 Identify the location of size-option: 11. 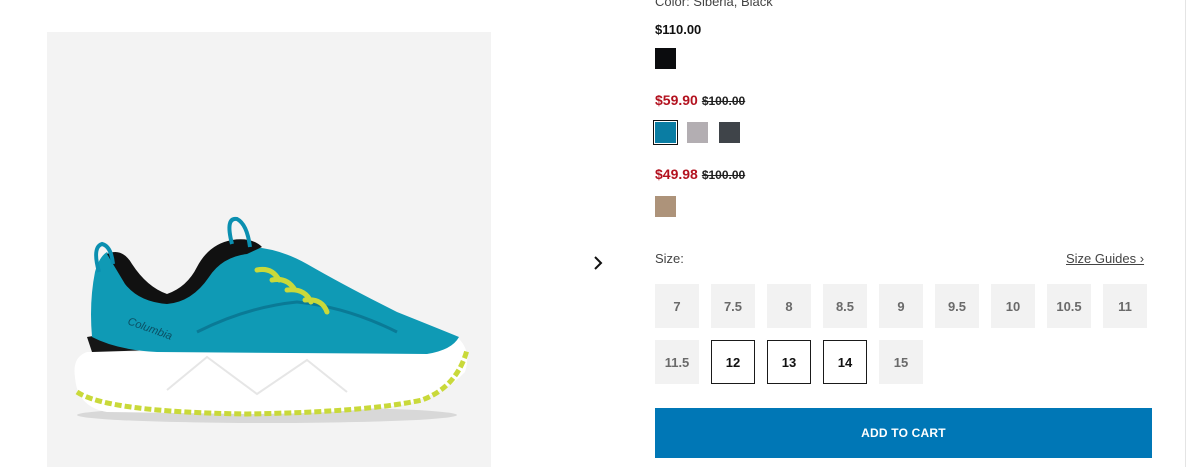
(1125, 306).